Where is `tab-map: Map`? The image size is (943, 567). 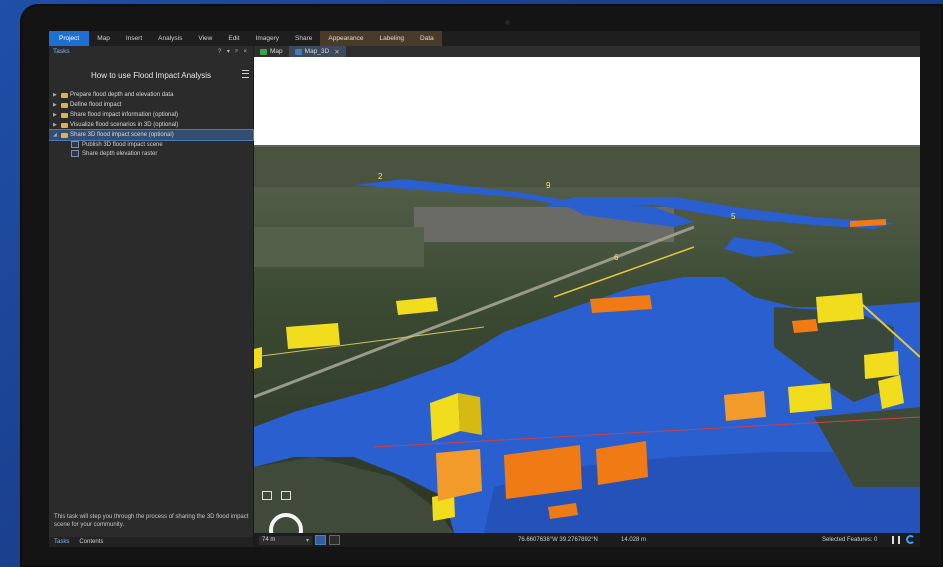
tab-map: Map is located at coordinates (103, 38).